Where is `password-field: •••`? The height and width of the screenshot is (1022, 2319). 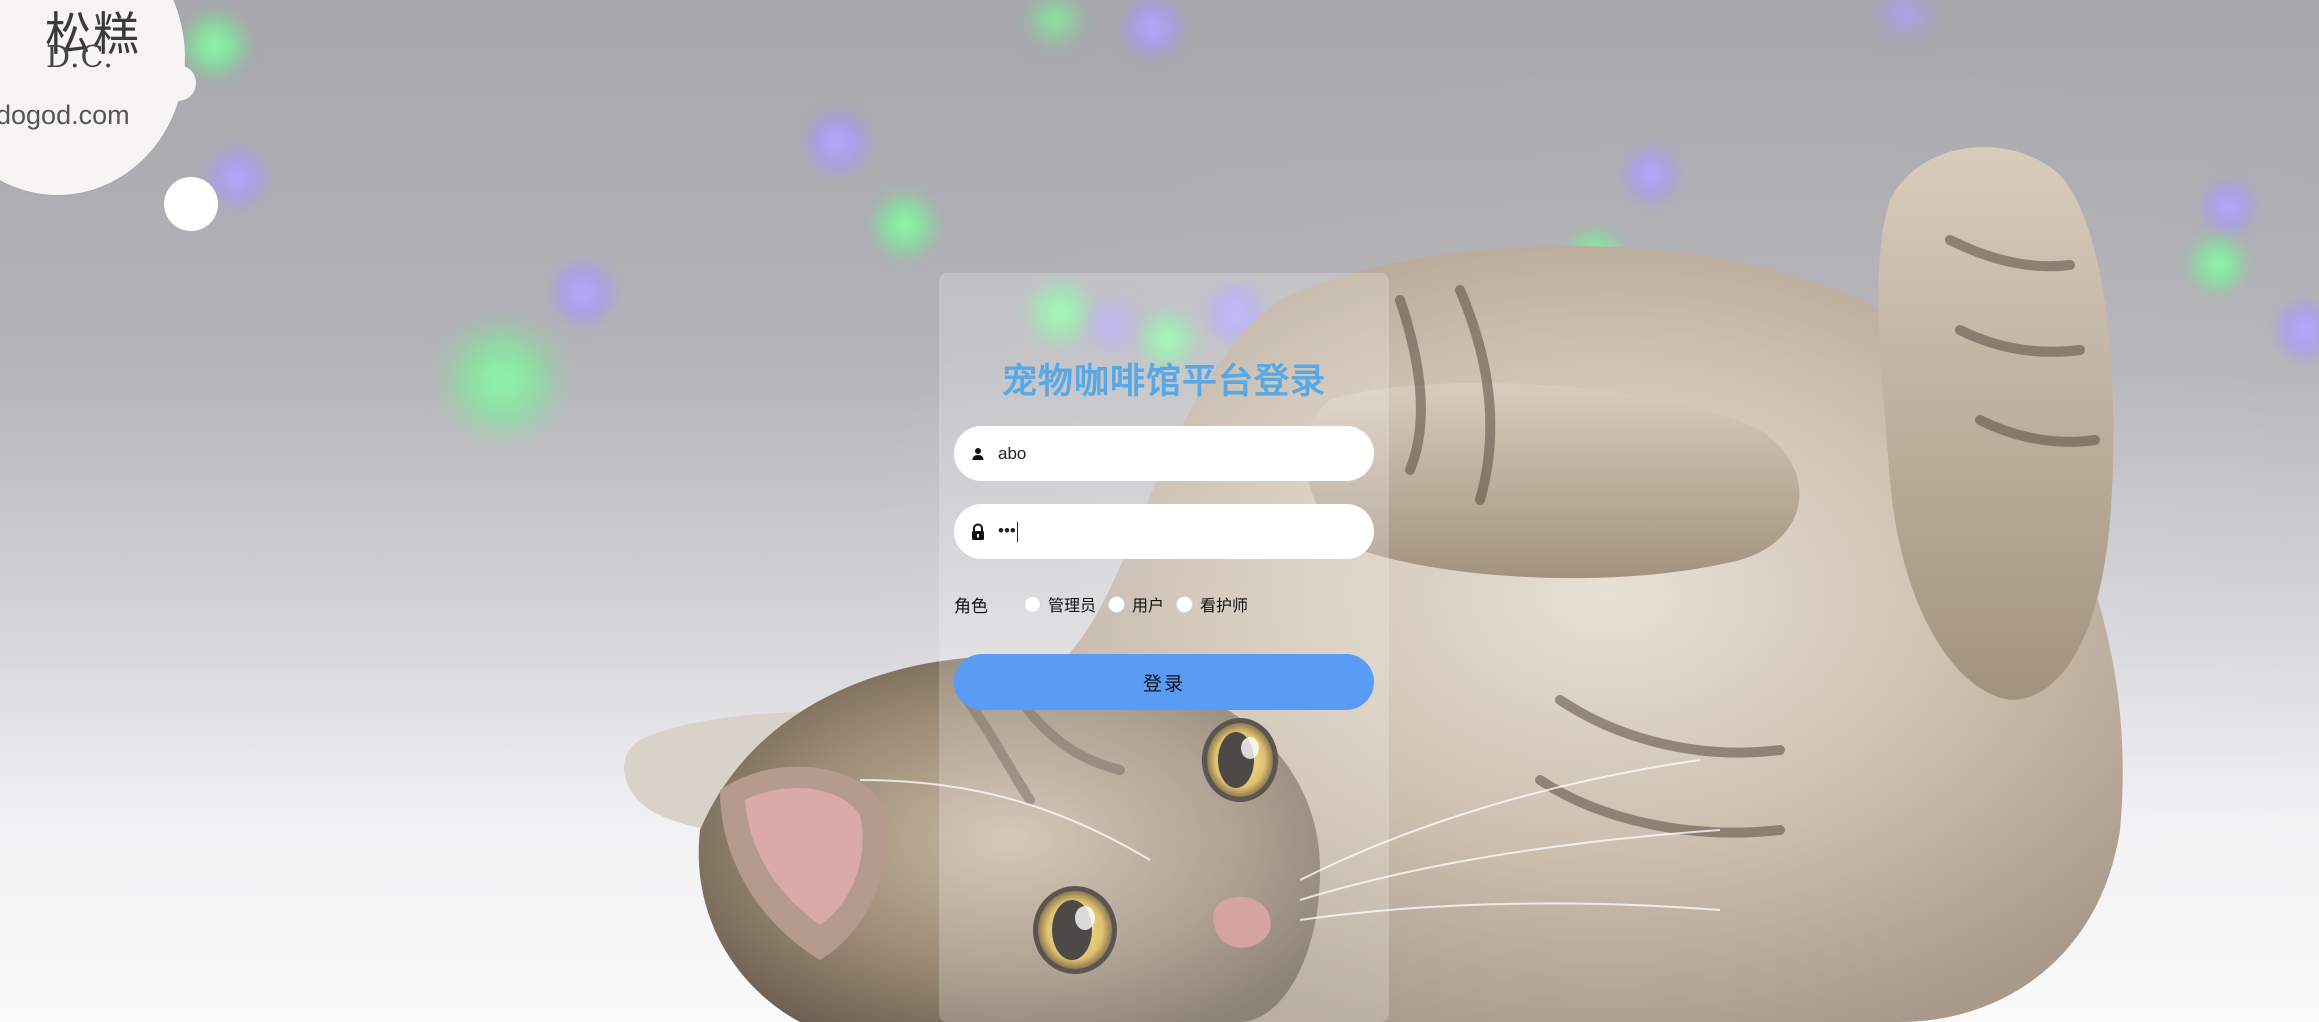
password-field: ••• is located at coordinates (1164, 531).